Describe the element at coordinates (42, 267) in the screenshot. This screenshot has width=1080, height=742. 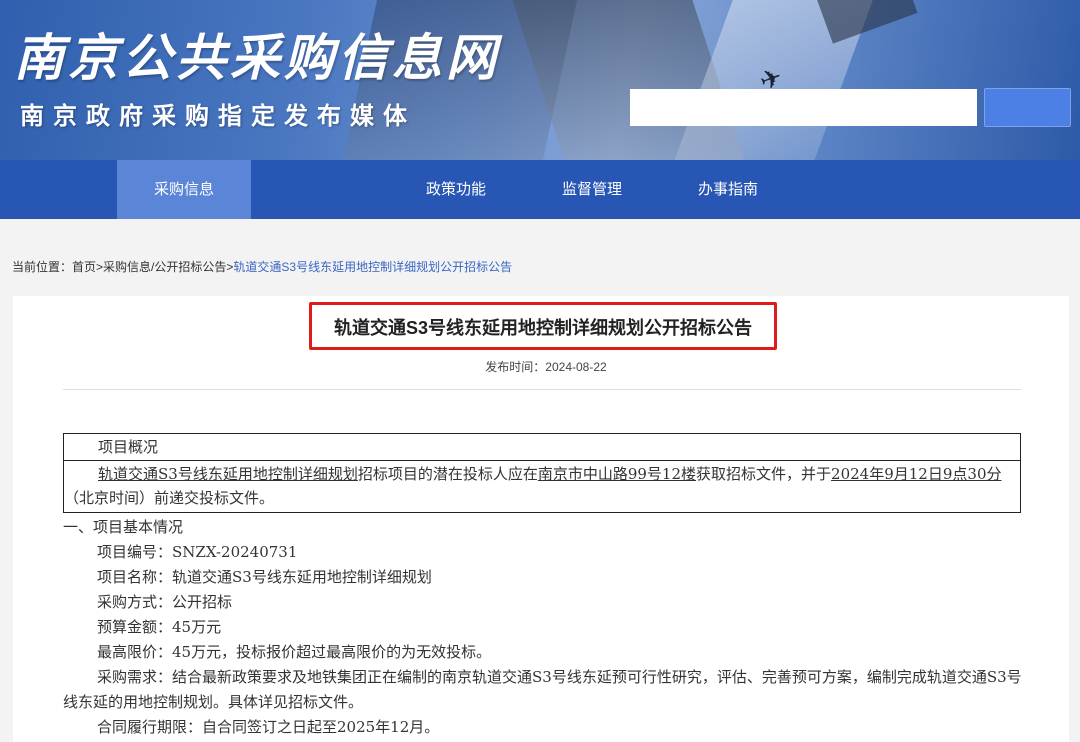
I see `breadcrumb-prefix: 当前位置：` at that location.